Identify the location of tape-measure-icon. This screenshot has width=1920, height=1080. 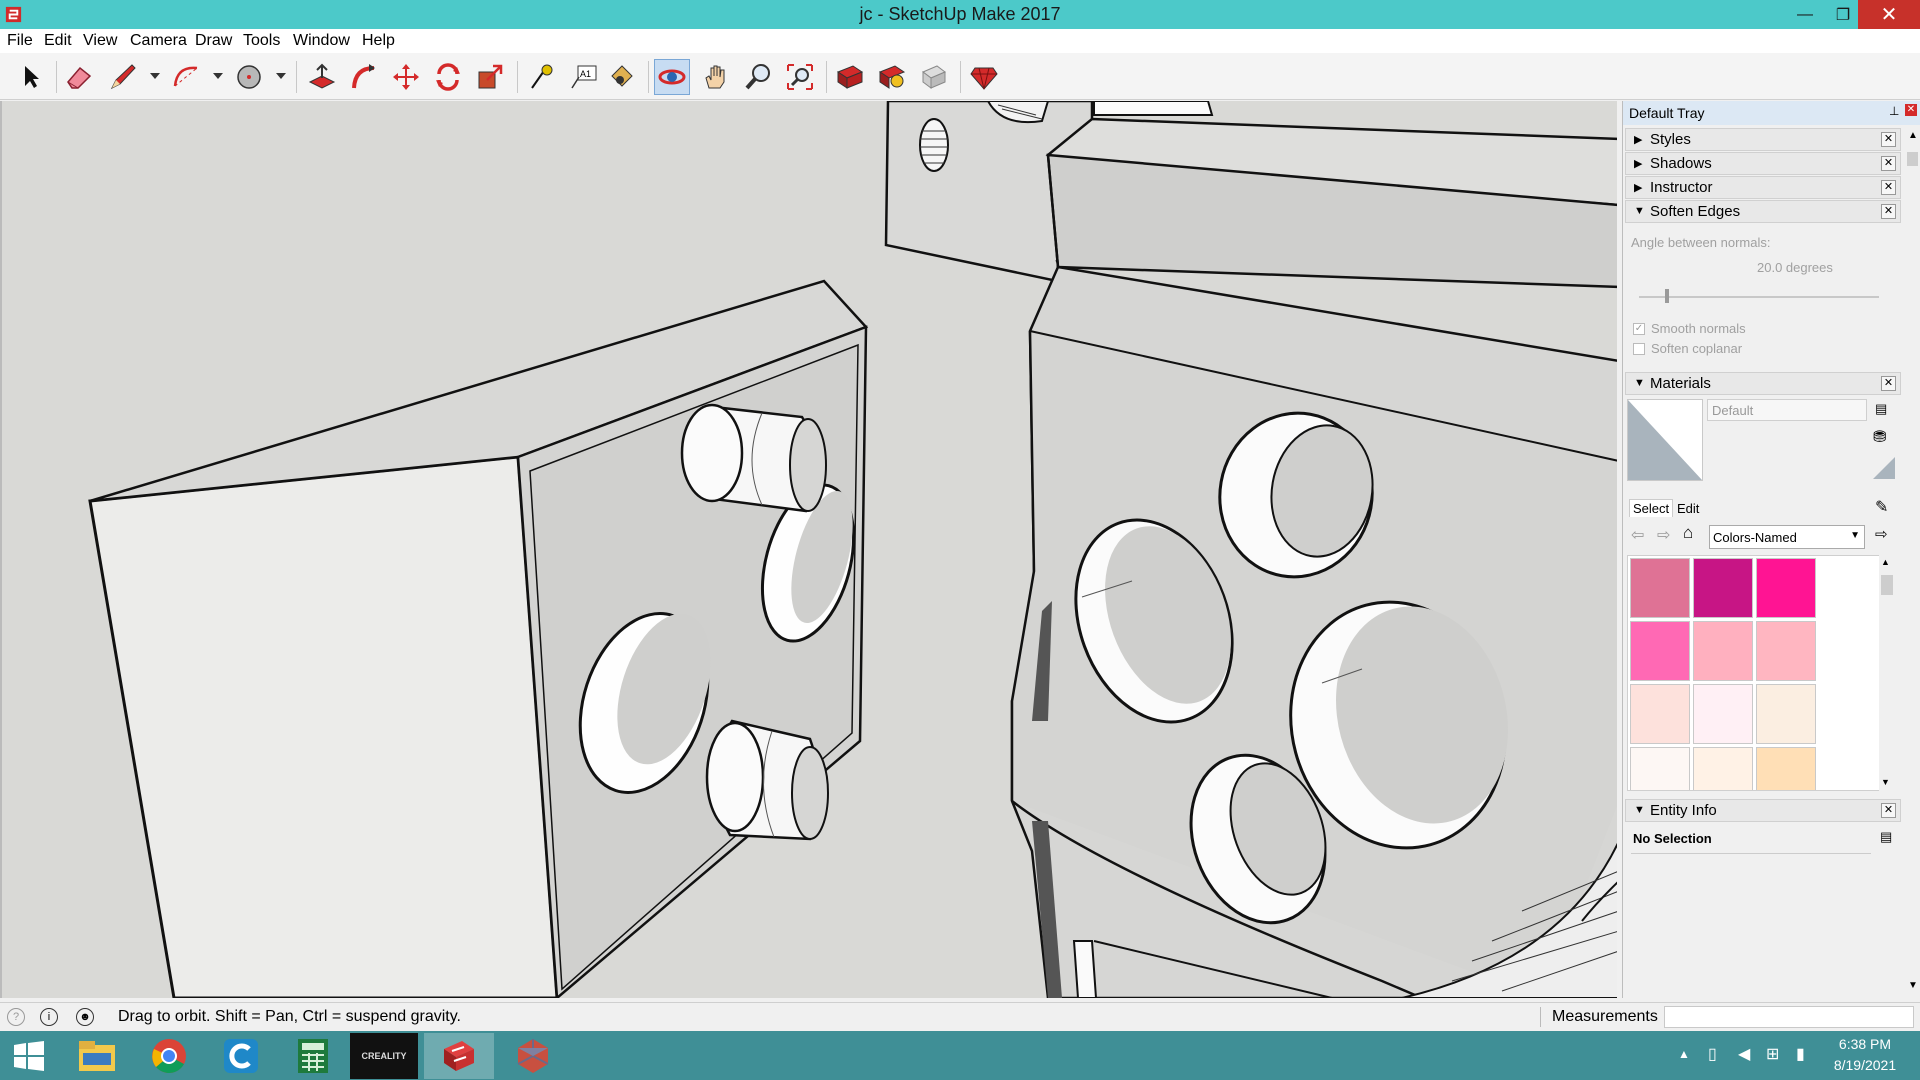
(541, 77).